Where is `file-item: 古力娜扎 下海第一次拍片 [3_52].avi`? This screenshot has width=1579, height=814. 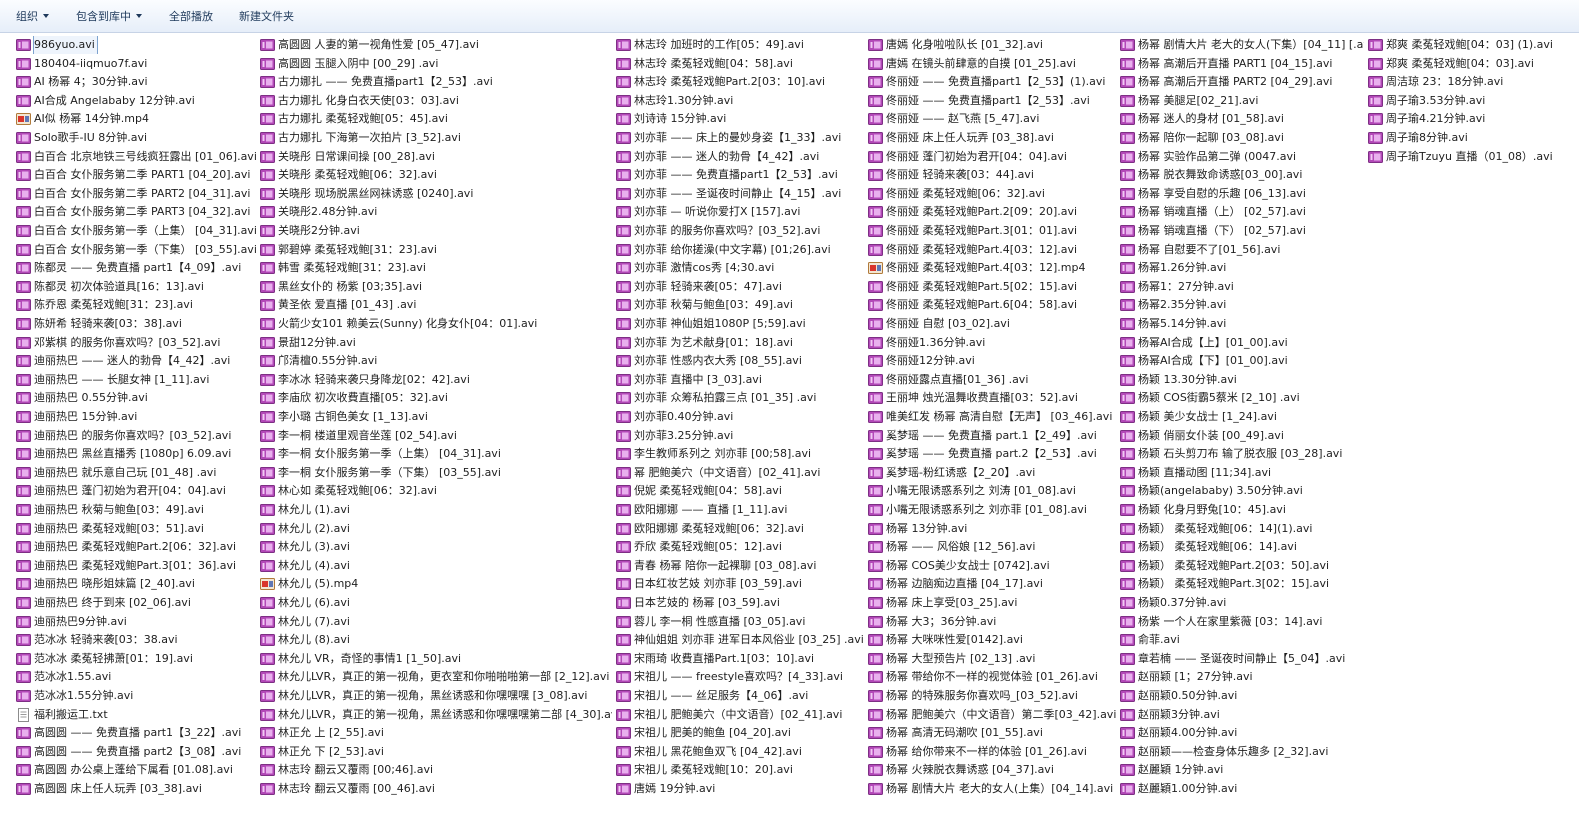
file-item: 古力娜扎 下海第一次拍片 [3_52].avi is located at coordinates (436, 138).